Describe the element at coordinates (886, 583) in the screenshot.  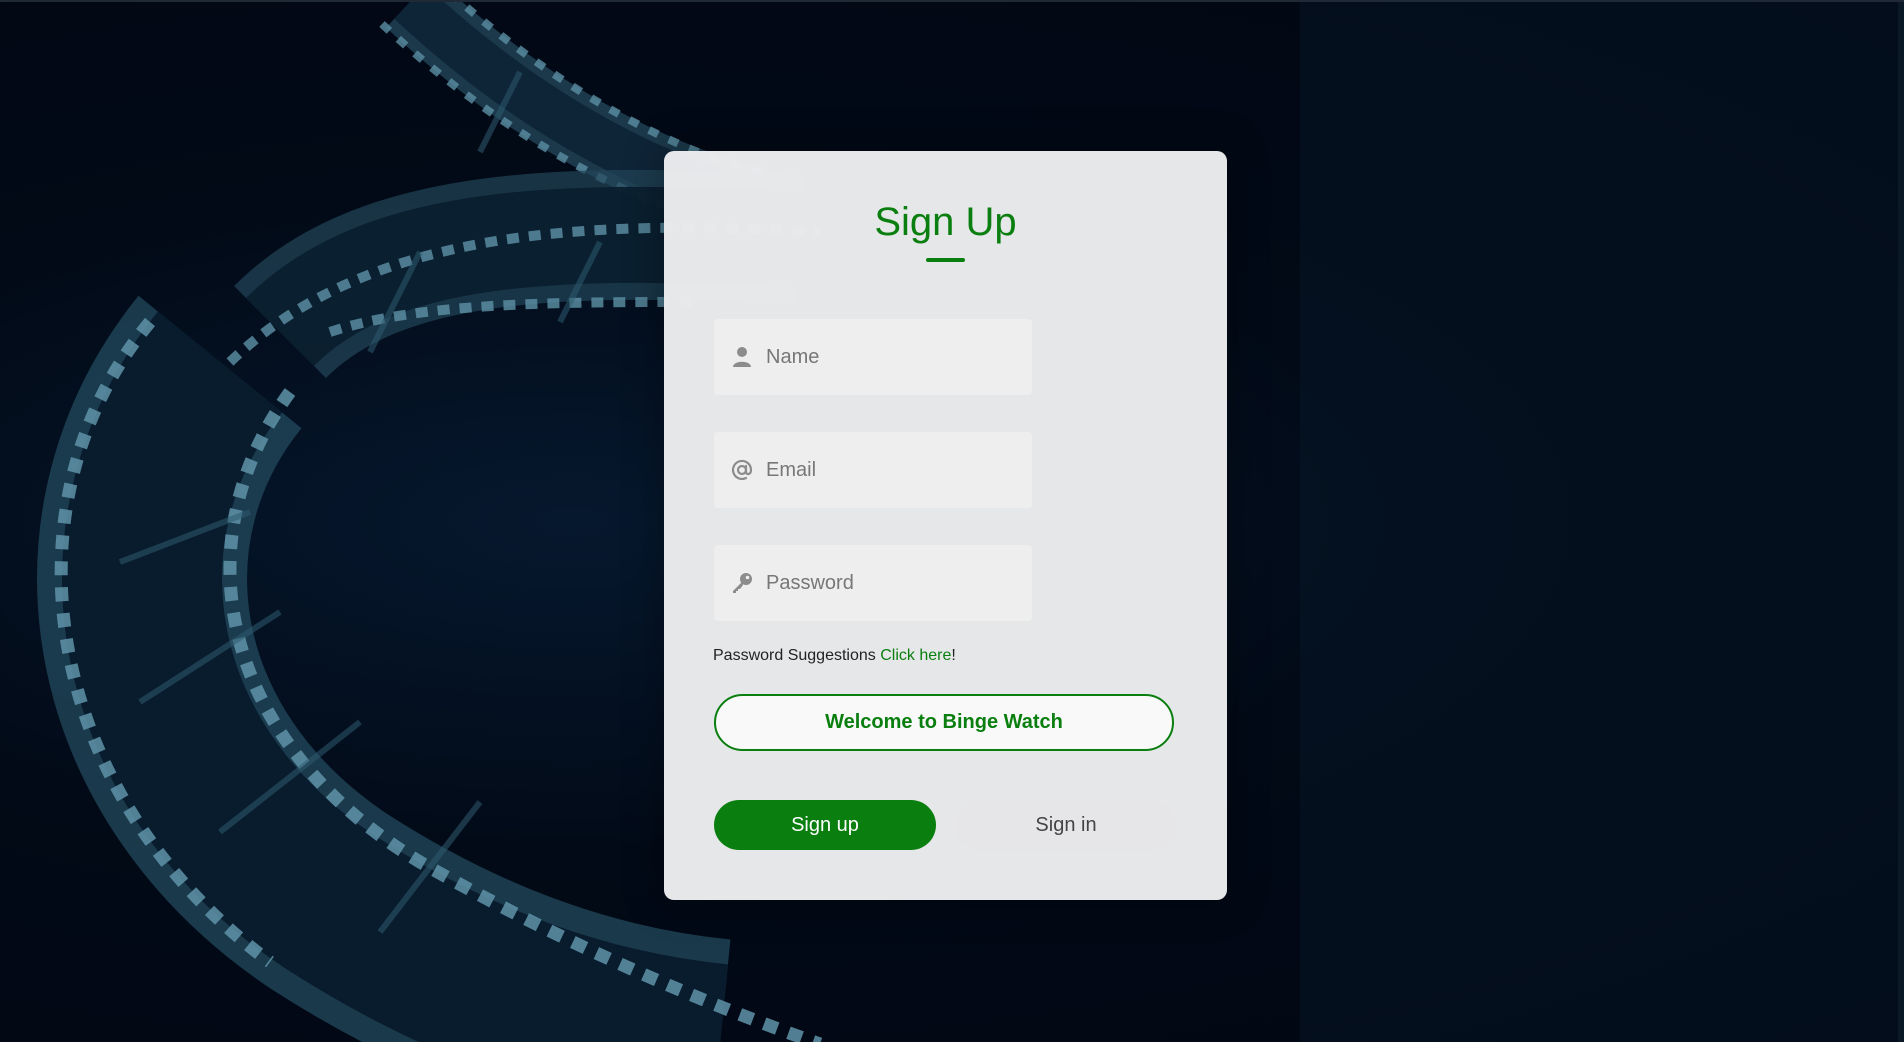
I see `password-input` at that location.